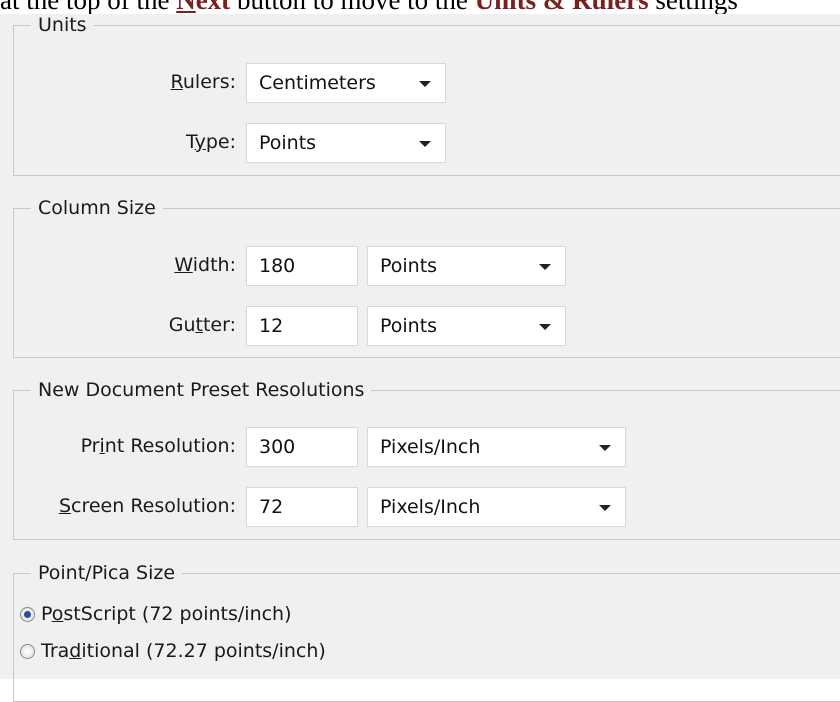 This screenshot has width=840, height=702. What do you see at coordinates (158, 446) in the screenshot?
I see `print-resolution-label: Print Resolution:` at bounding box center [158, 446].